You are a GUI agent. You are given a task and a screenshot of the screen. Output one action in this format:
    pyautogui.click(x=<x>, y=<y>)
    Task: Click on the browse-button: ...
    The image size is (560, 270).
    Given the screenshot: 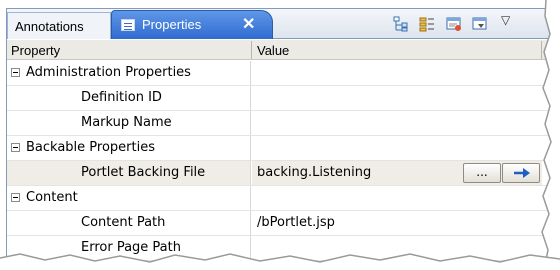 What is the action you would take?
    pyautogui.click(x=482, y=173)
    